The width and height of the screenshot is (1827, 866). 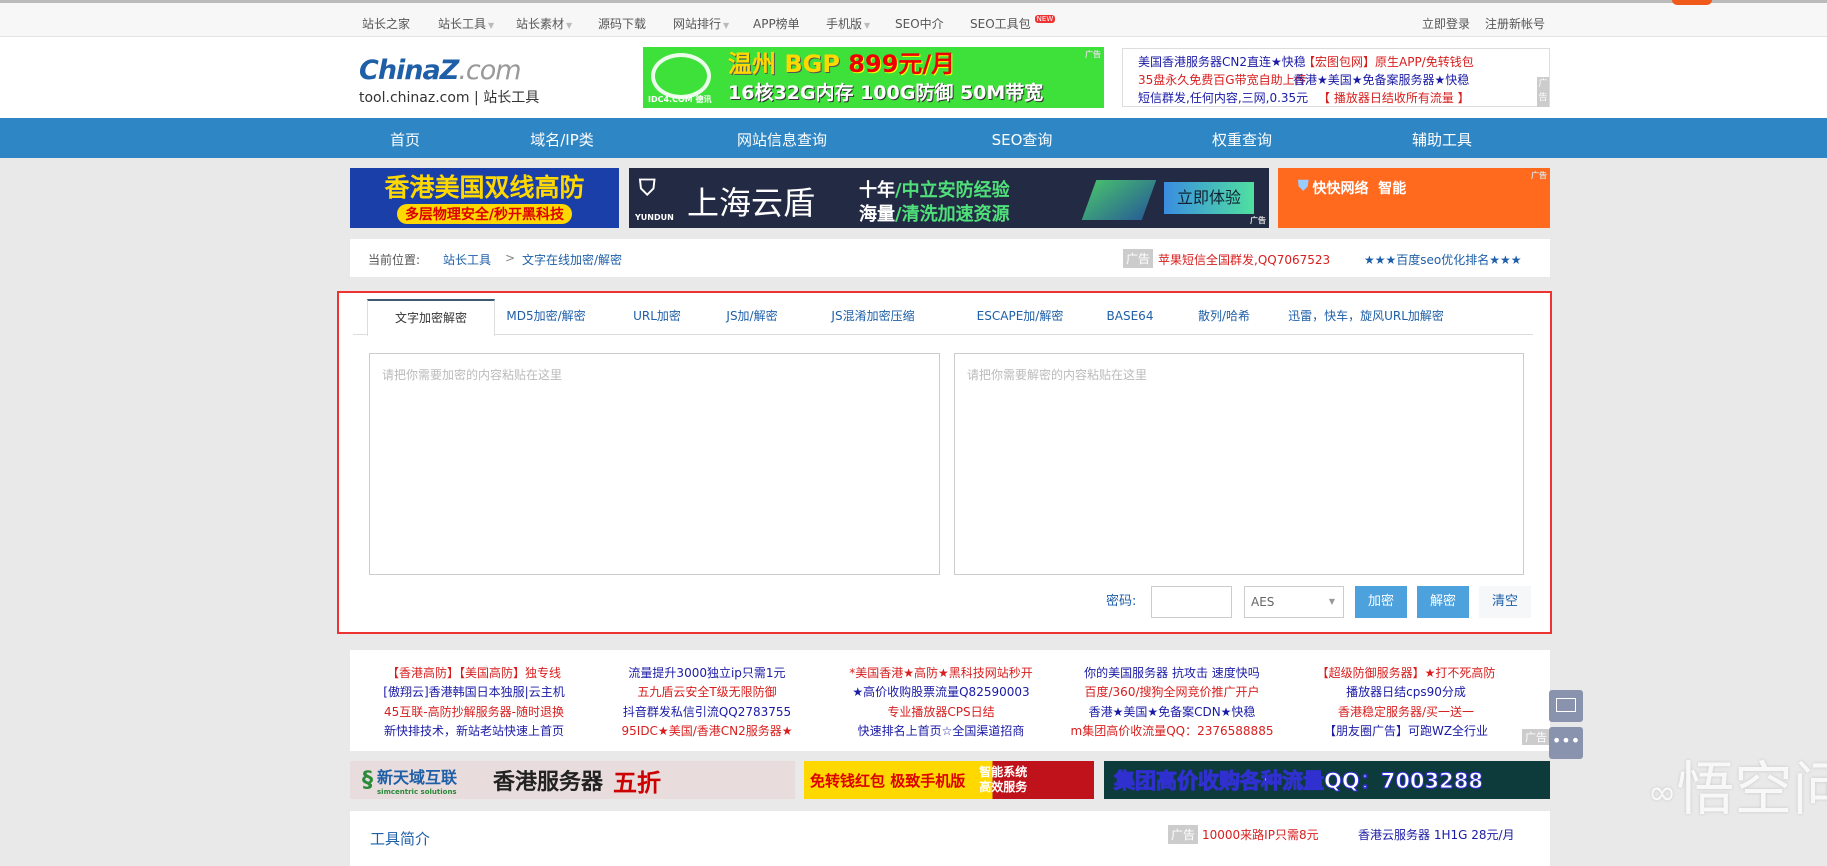 What do you see at coordinates (1442, 139) in the screenshot?
I see `nav-tools: 辅助工具` at bounding box center [1442, 139].